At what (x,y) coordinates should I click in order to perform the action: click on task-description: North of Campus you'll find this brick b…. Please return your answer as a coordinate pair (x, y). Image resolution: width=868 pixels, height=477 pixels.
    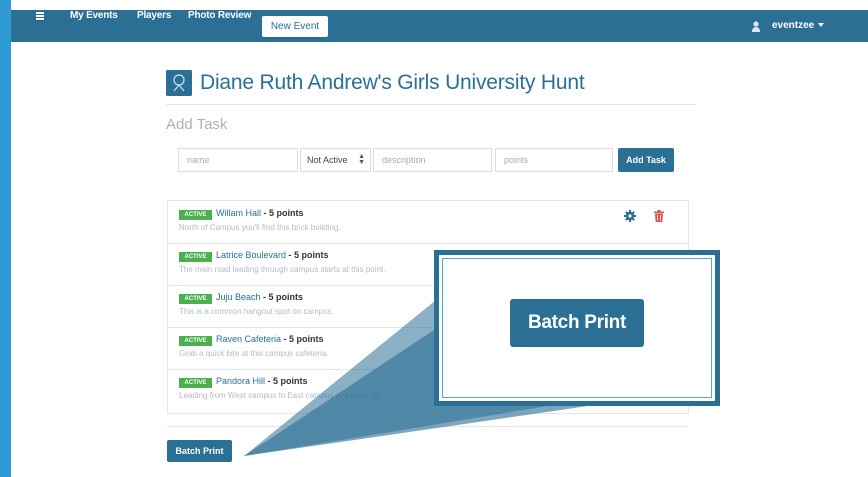
    Looking at the image, I should click on (260, 227).